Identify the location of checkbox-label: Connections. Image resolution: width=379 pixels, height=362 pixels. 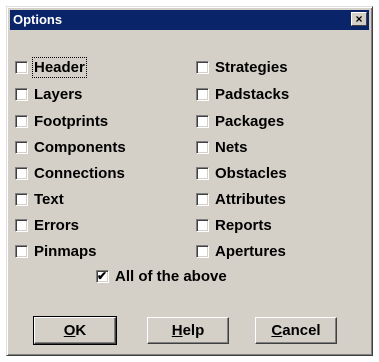
(79, 173).